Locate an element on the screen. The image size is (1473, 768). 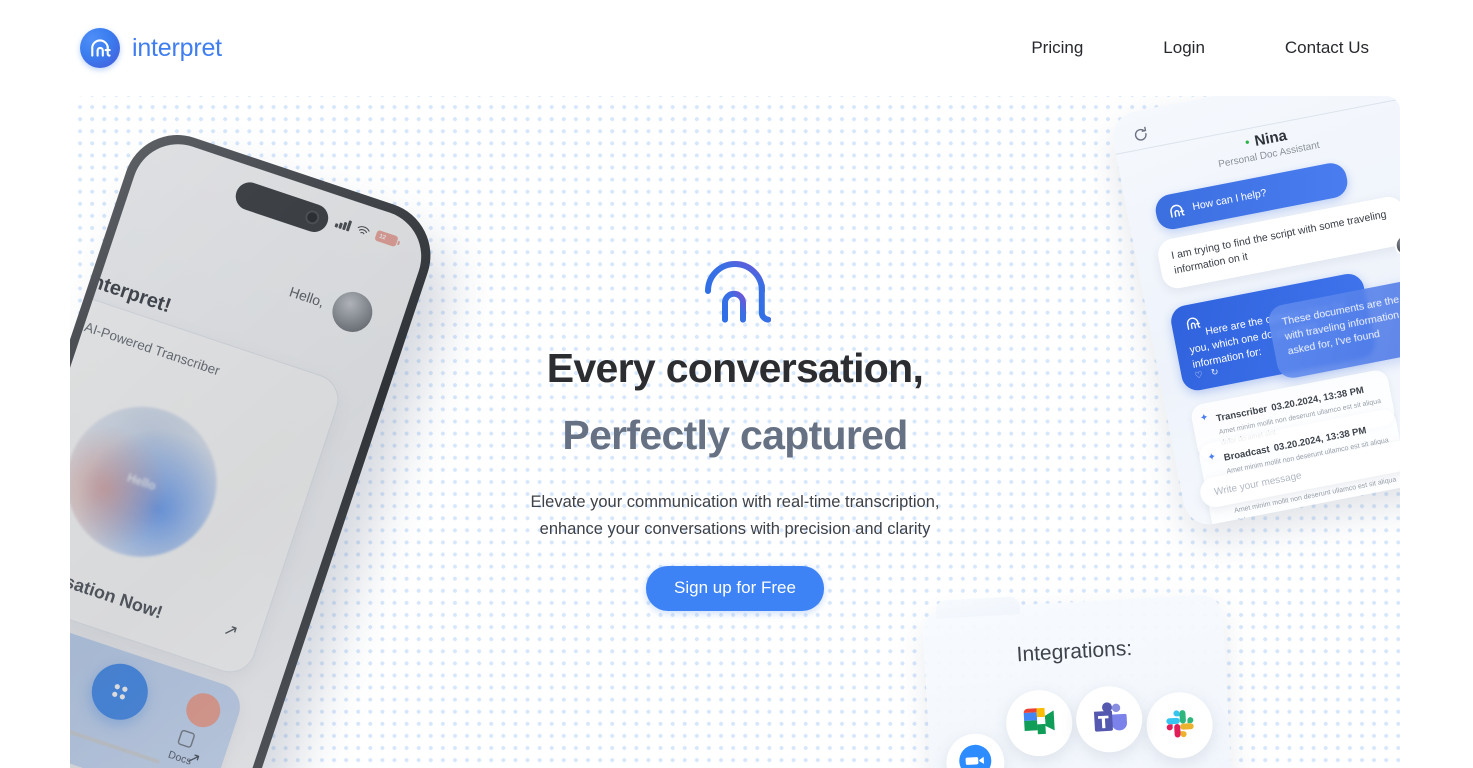
battery-level: 12 is located at coordinates (382, 237).